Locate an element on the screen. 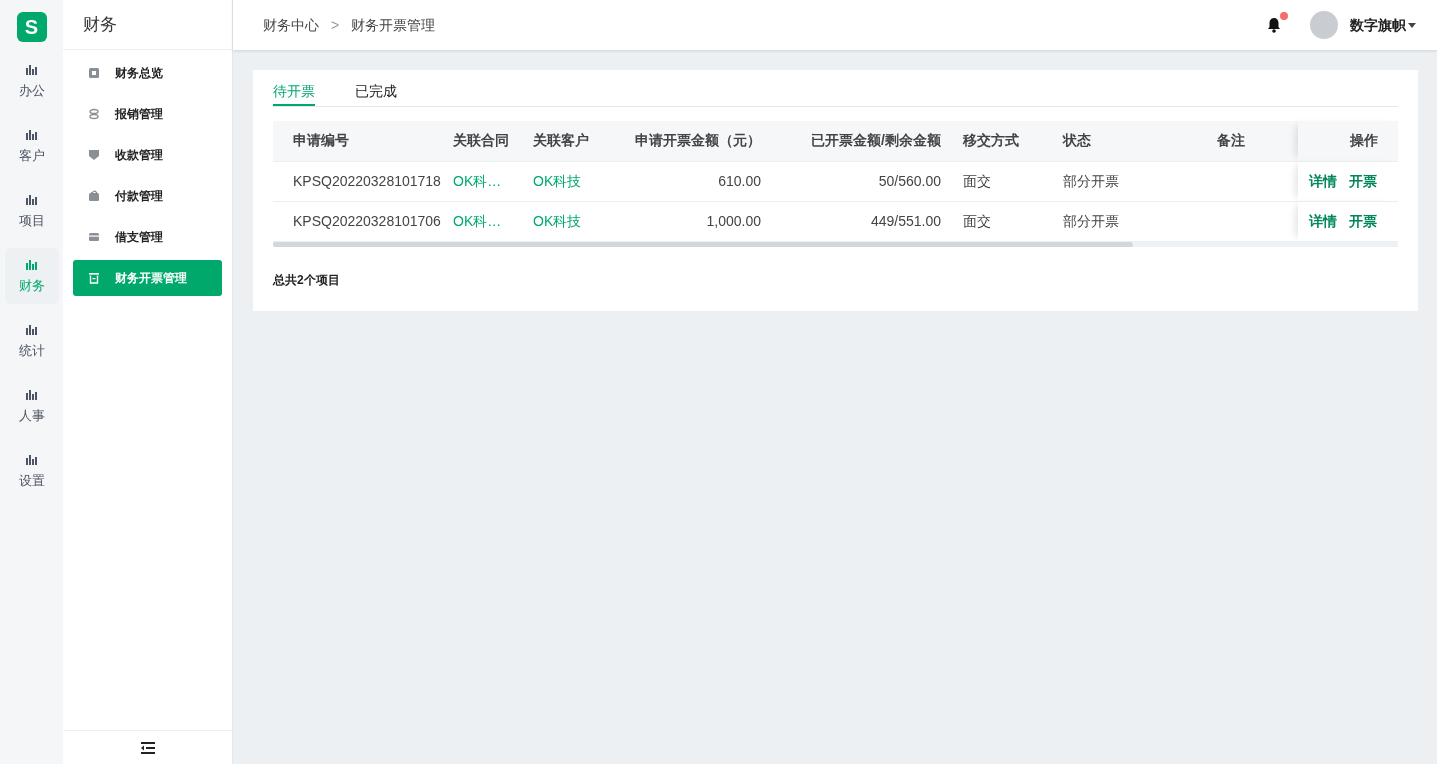  rail-item: 客户 is located at coordinates (31, 146).